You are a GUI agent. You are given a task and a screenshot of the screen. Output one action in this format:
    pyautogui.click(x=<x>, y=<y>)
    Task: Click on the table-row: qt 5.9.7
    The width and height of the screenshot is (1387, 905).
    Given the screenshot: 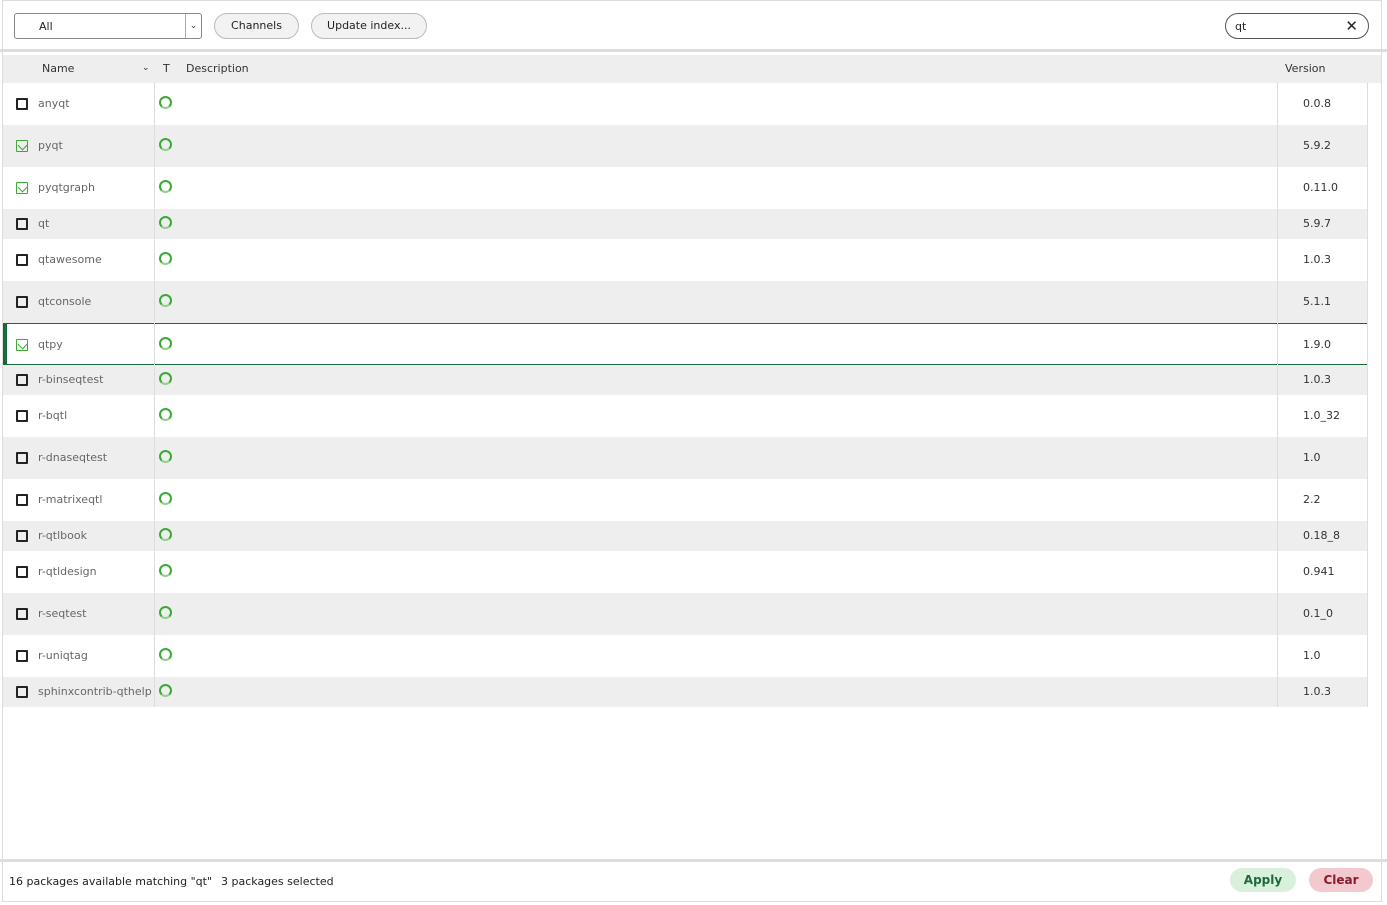 What is the action you would take?
    pyautogui.click(x=685, y=224)
    